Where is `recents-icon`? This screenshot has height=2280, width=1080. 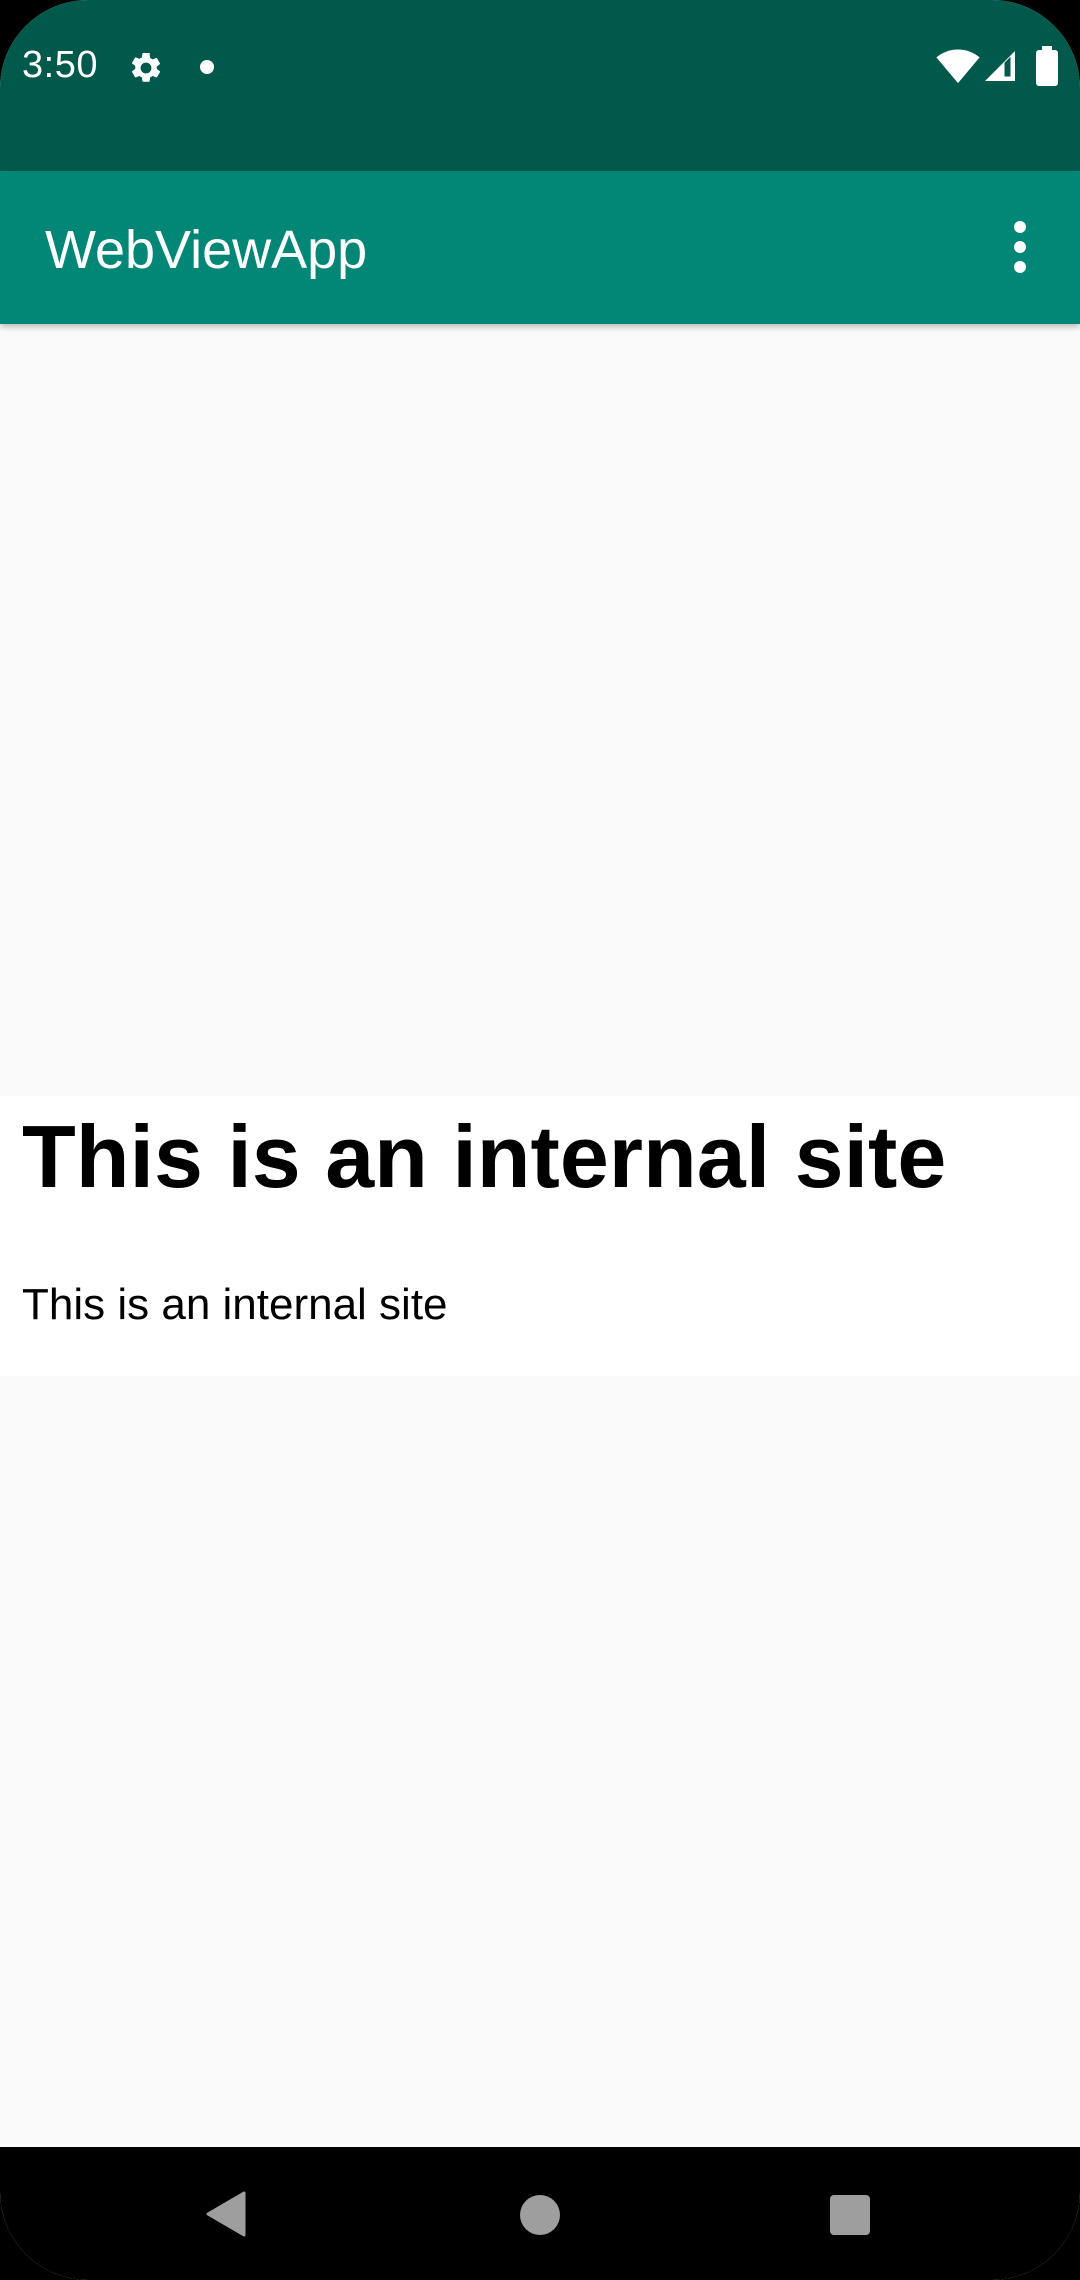
recents-icon is located at coordinates (850, 2215).